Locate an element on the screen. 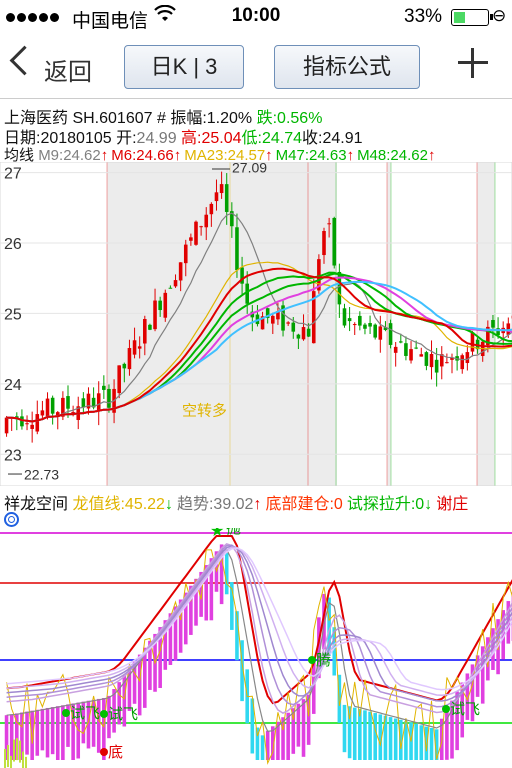 Image resolution: width=512 pixels, height=768 pixels. indicator-legend-item: 谢庄 is located at coordinates (452, 504).